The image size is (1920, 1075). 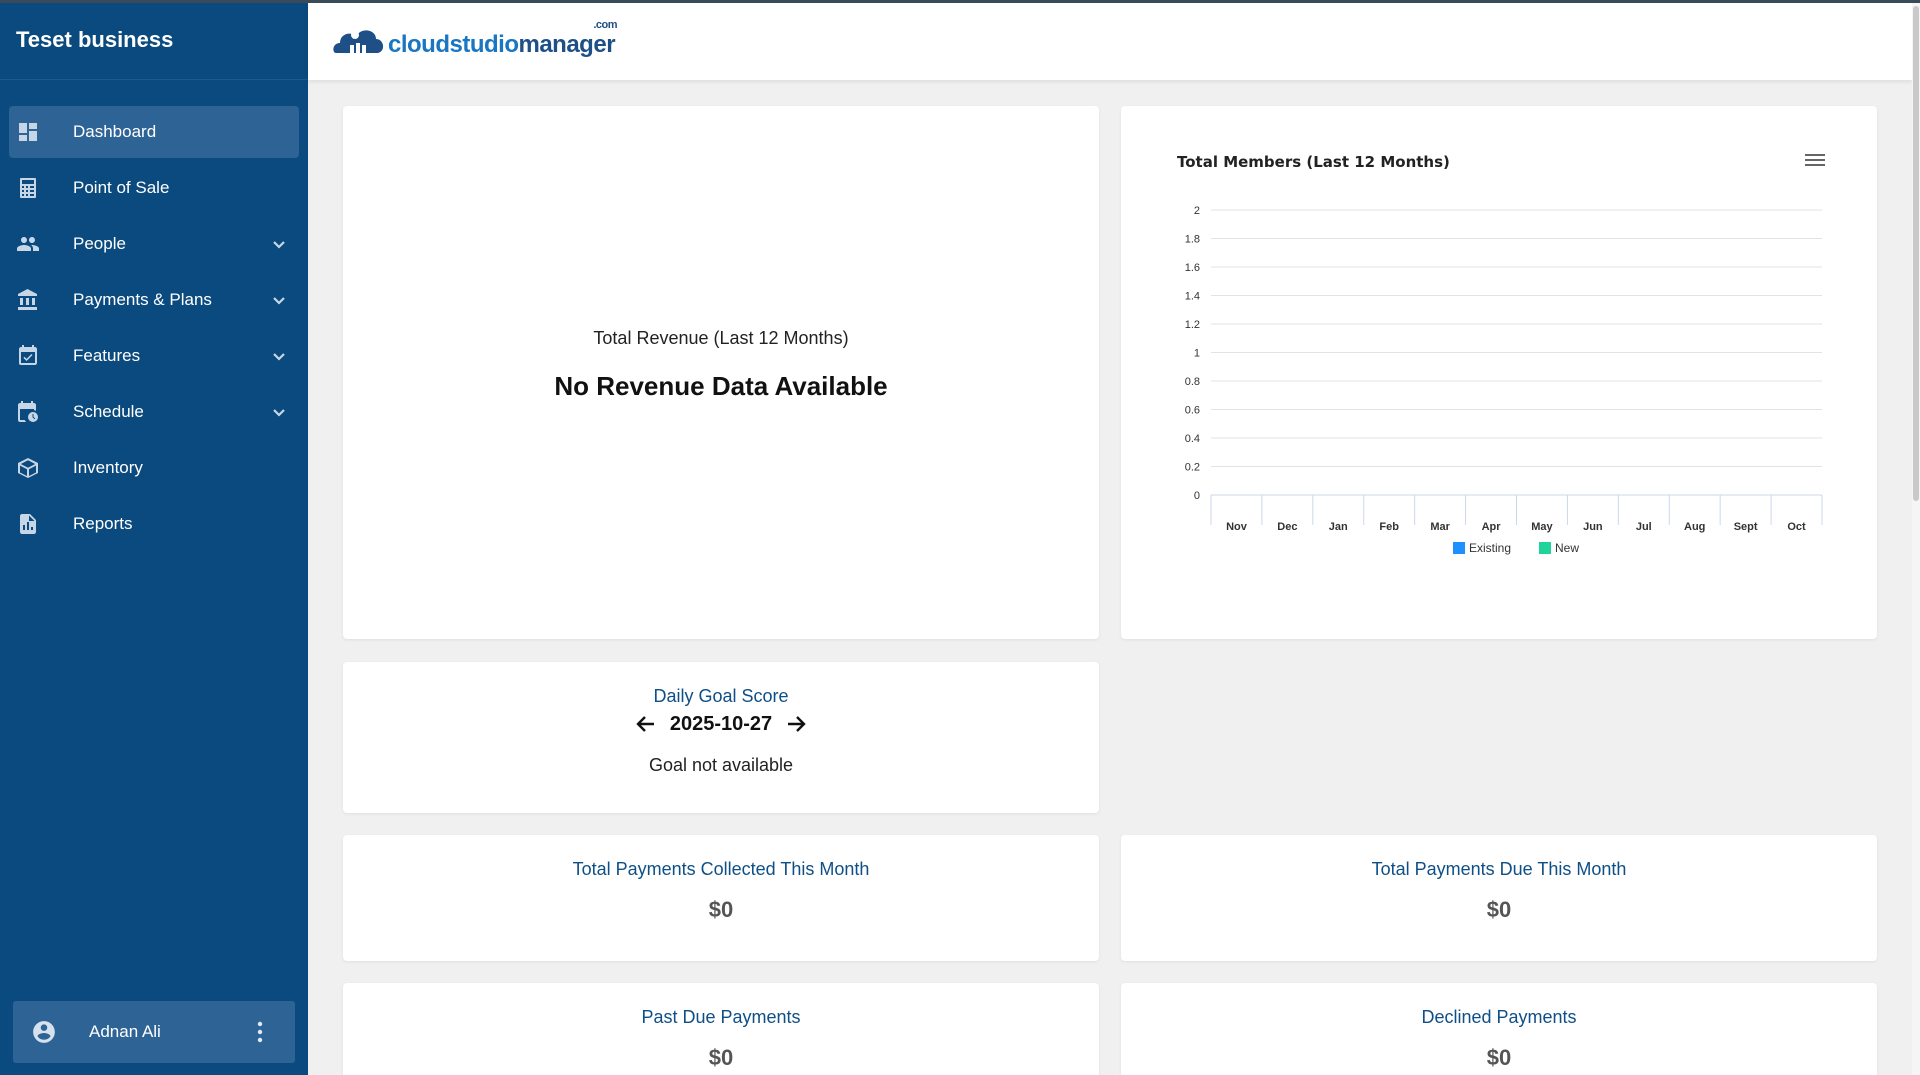 What do you see at coordinates (103, 523) in the screenshot?
I see `sidebar-item-label: Reports` at bounding box center [103, 523].